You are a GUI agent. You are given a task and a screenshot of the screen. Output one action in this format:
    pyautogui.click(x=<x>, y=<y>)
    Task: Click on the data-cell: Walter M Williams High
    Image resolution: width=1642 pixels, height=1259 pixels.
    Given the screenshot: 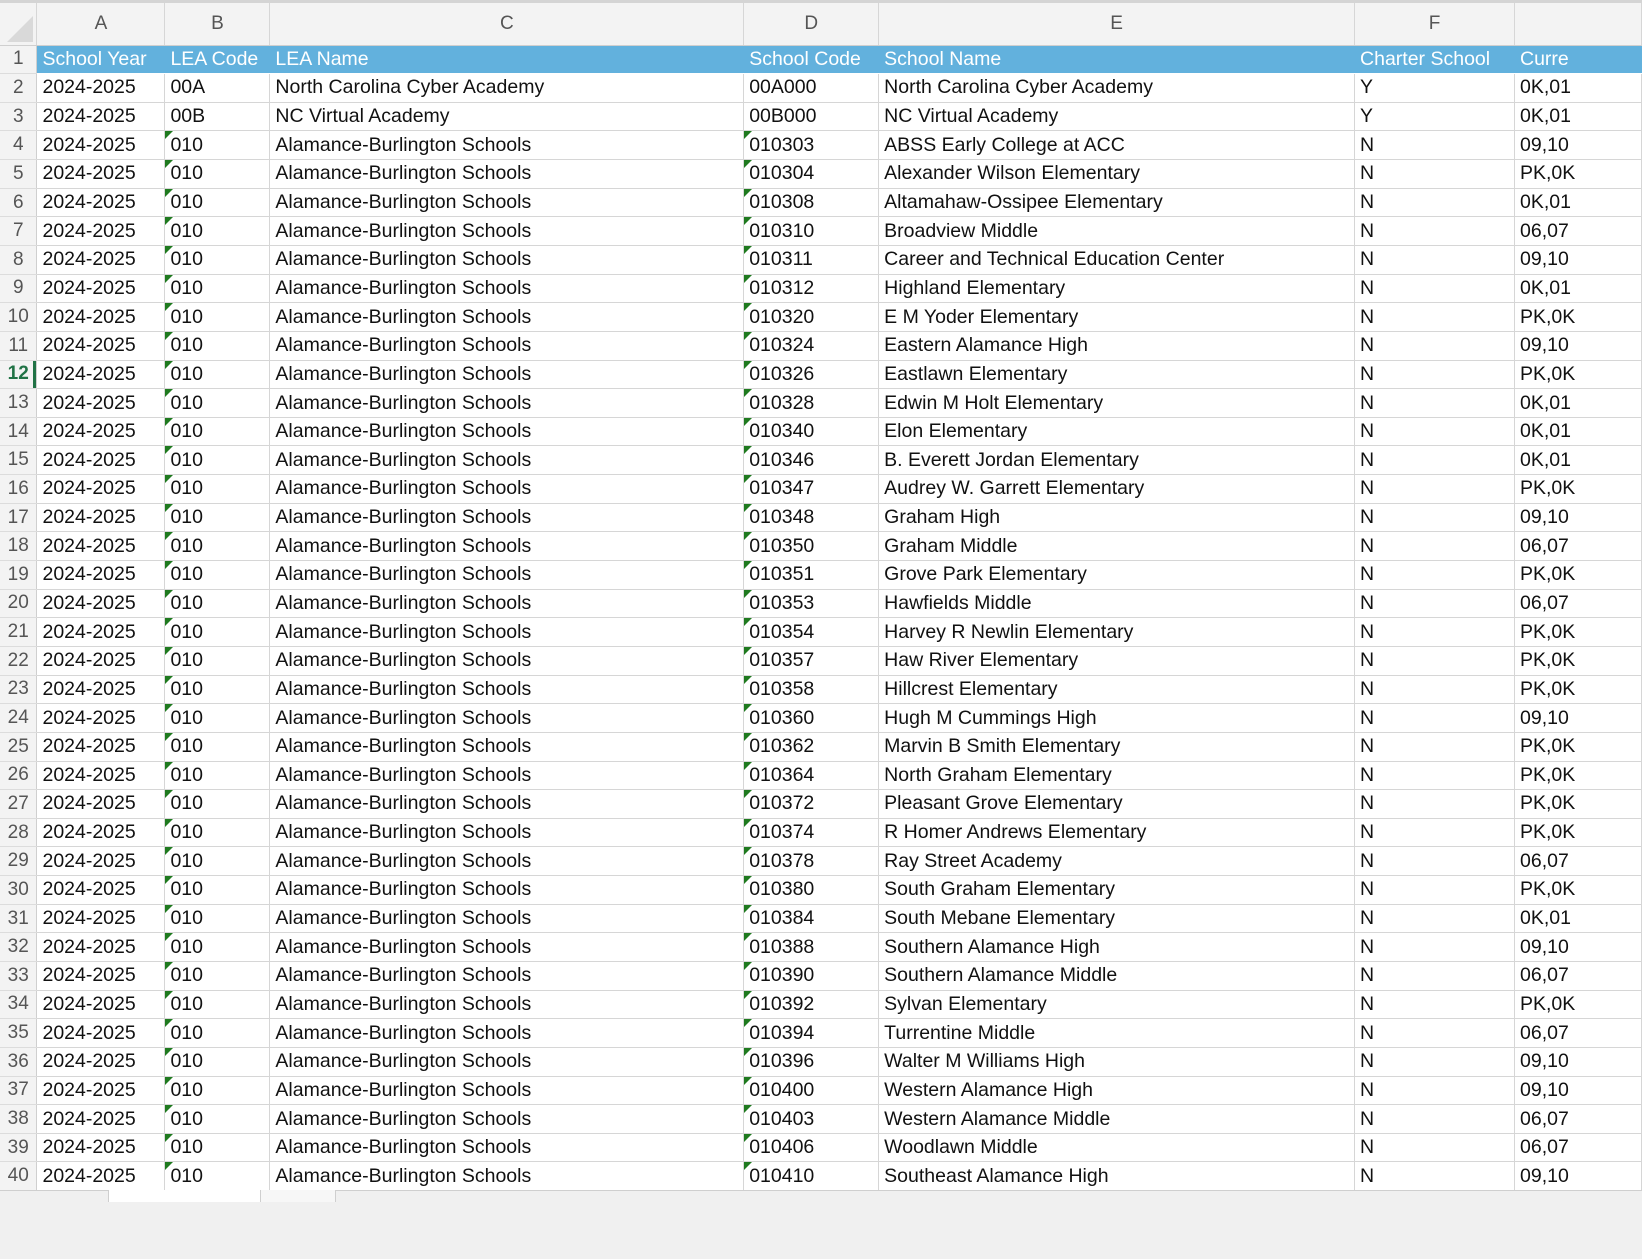 What is the action you would take?
    pyautogui.click(x=1117, y=1062)
    